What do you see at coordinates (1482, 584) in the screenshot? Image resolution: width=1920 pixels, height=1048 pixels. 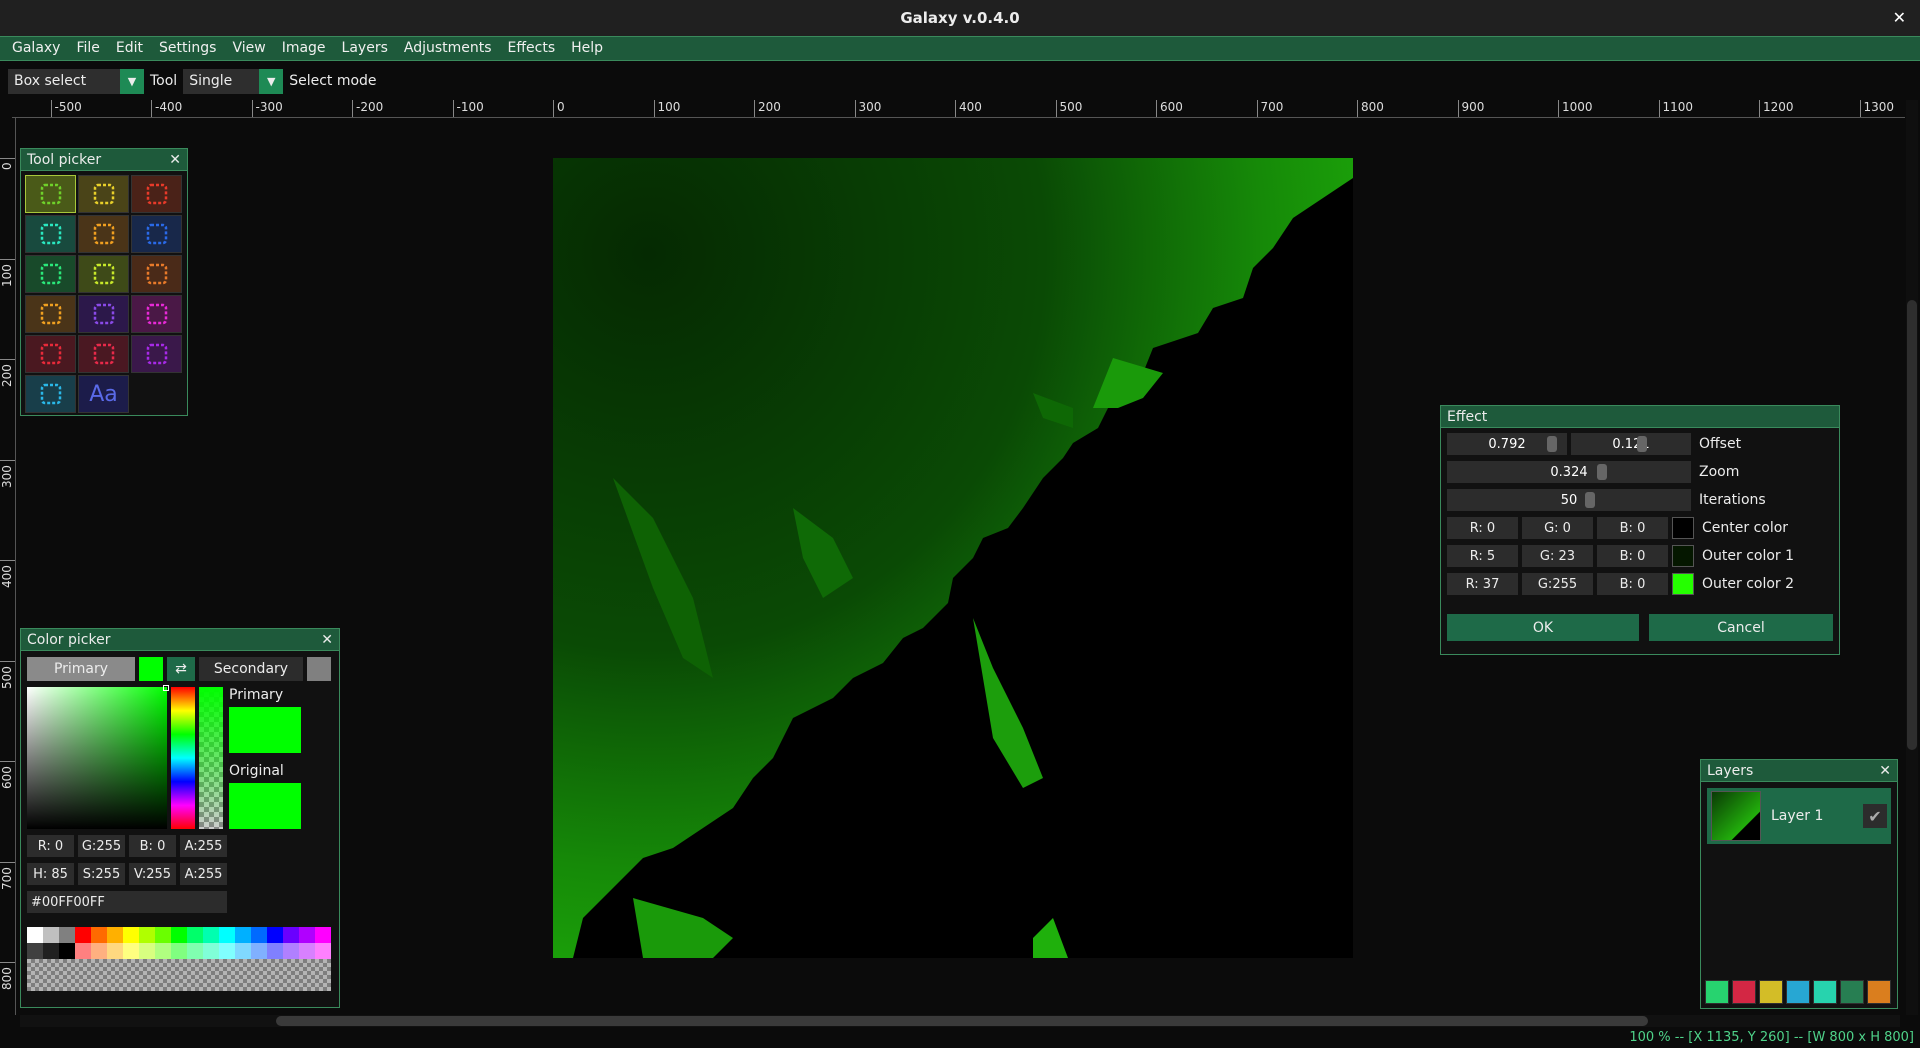 I see `red-field: R: 37` at bounding box center [1482, 584].